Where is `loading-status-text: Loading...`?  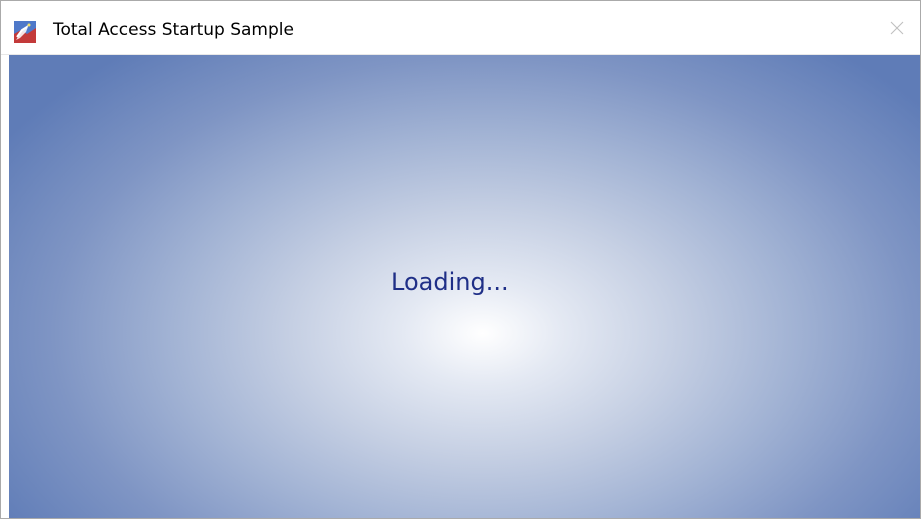
loading-status-text: Loading... is located at coordinates (450, 282).